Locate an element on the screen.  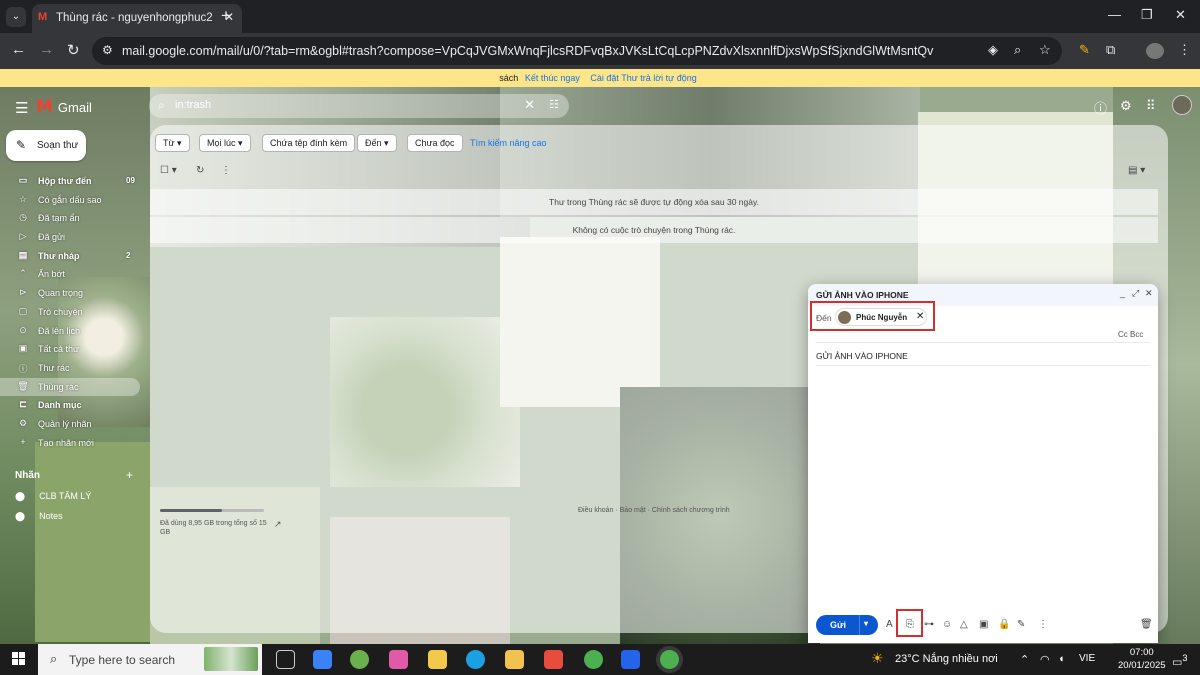
settings-gear-icon: ⚙ is located at coordinates (1126, 106).